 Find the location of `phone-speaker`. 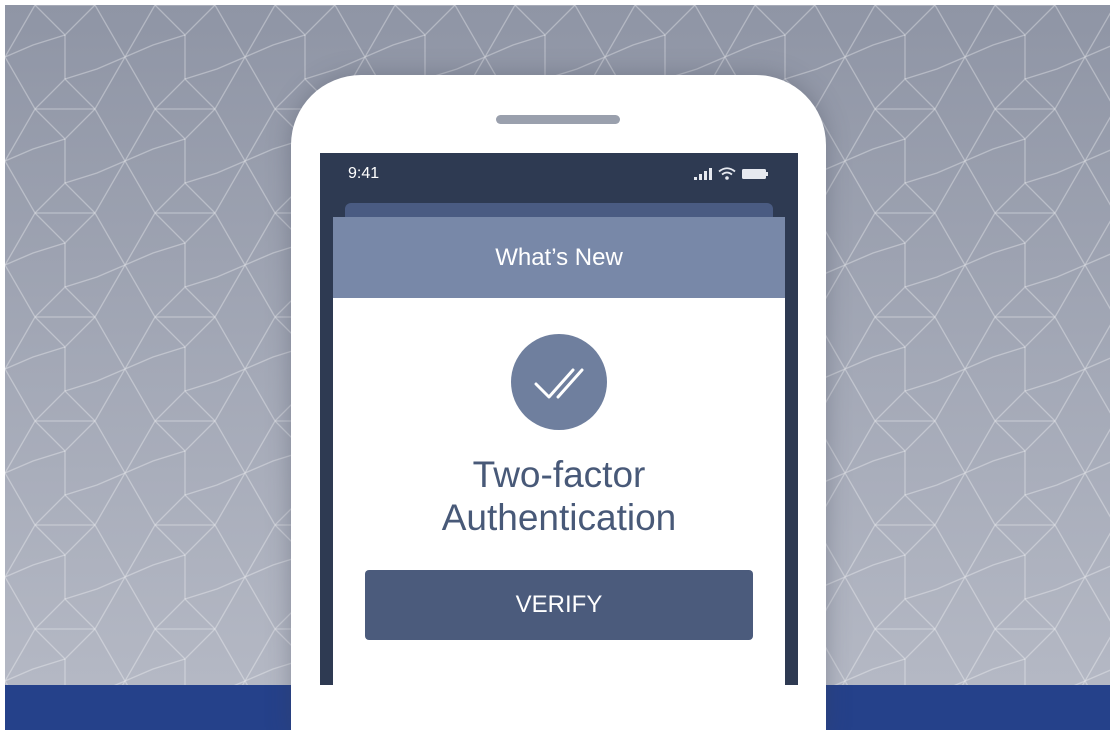

phone-speaker is located at coordinates (558, 119).